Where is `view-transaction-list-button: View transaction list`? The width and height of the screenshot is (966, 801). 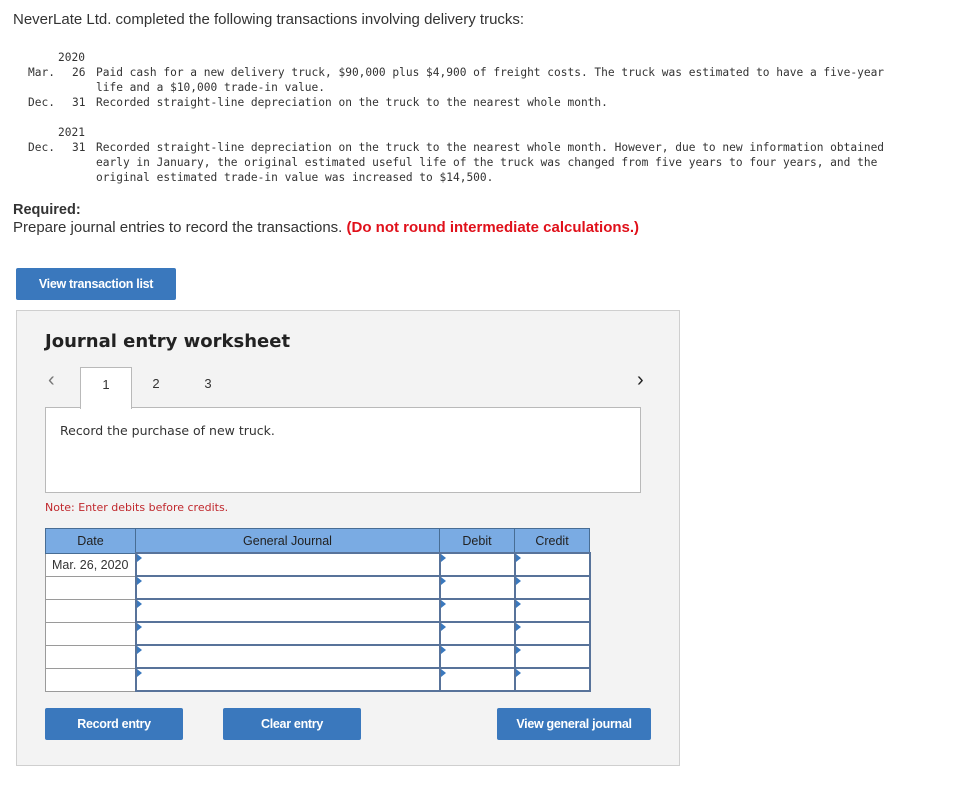
view-transaction-list-button: View transaction list is located at coordinates (96, 284).